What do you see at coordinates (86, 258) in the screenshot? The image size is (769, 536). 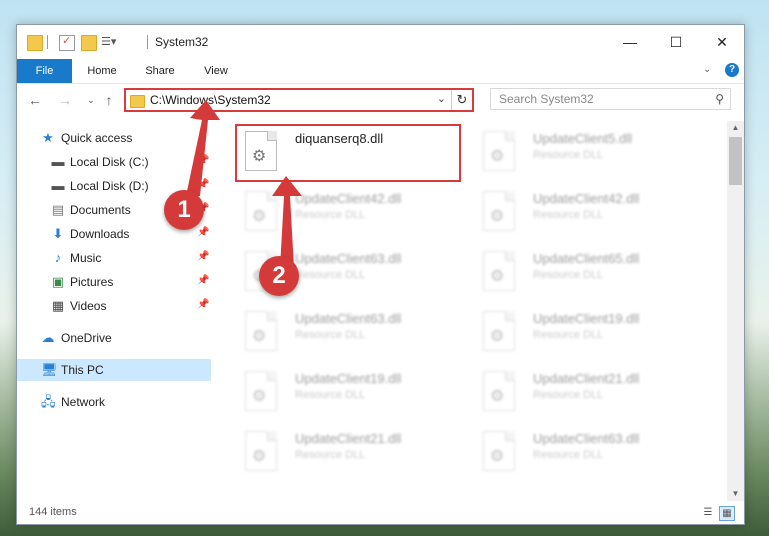 I see `sidebar-item-label: Music` at bounding box center [86, 258].